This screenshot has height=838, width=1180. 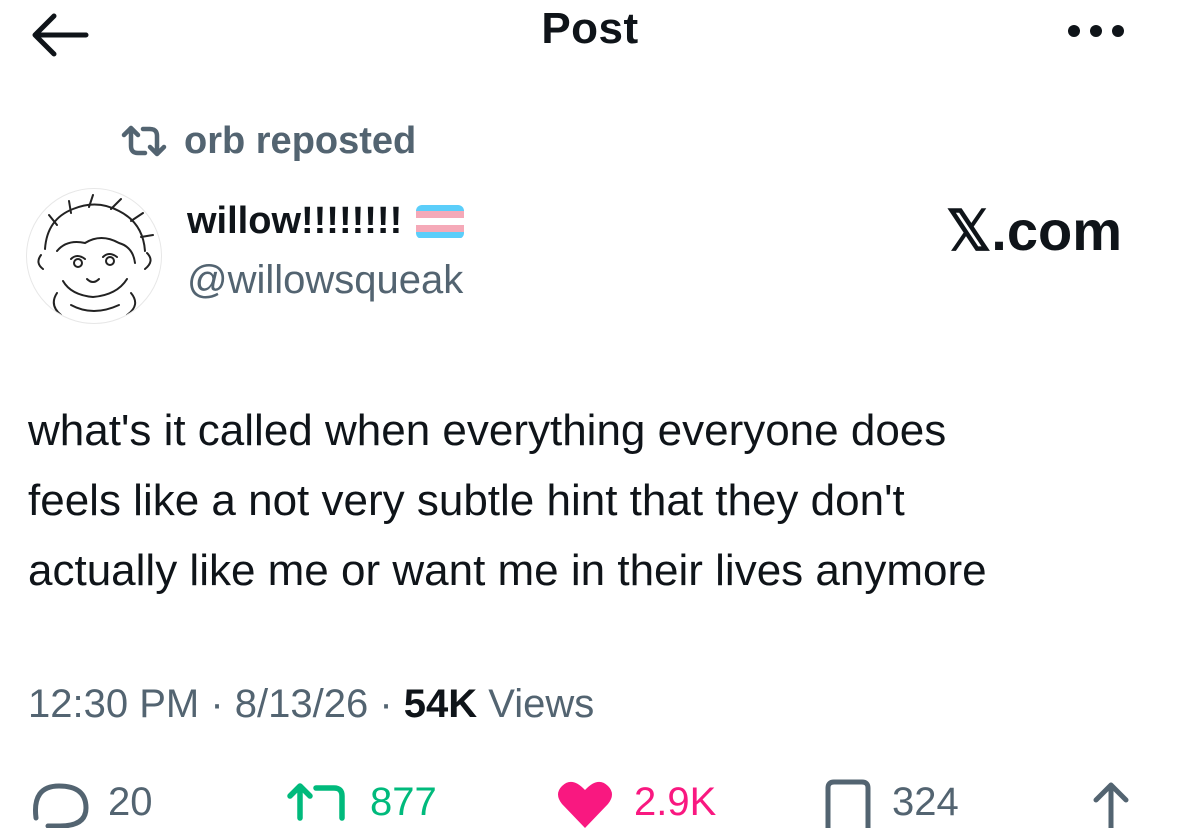 I want to click on views-count: 54K, so click(x=440, y=704).